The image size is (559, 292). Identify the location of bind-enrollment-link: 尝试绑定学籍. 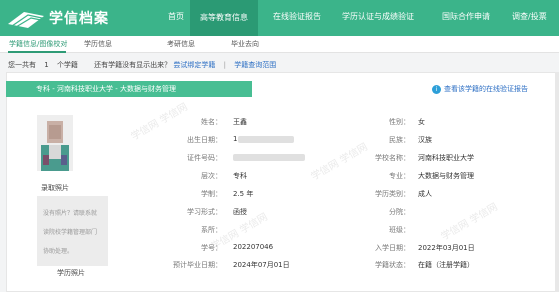
(194, 65).